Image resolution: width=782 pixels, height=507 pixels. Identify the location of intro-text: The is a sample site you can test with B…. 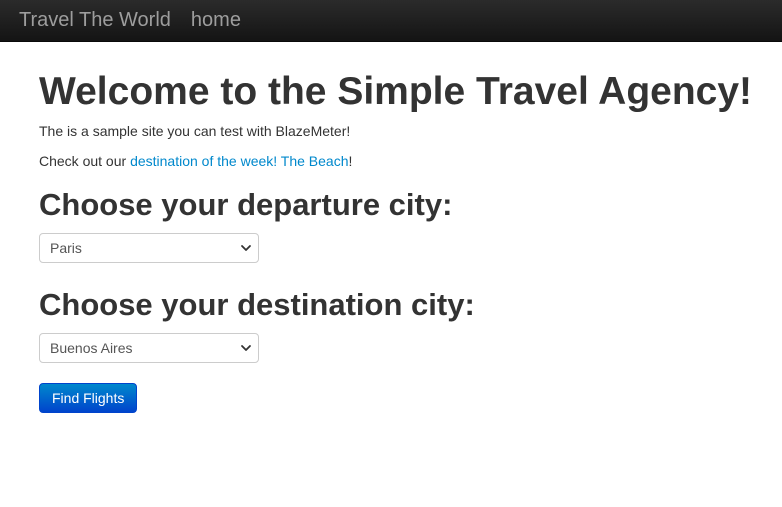
(195, 131).